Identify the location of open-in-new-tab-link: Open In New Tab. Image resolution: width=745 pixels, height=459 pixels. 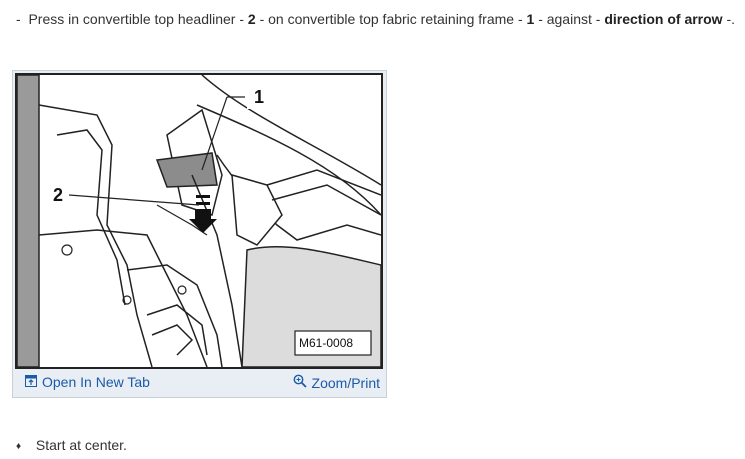
(87, 382).